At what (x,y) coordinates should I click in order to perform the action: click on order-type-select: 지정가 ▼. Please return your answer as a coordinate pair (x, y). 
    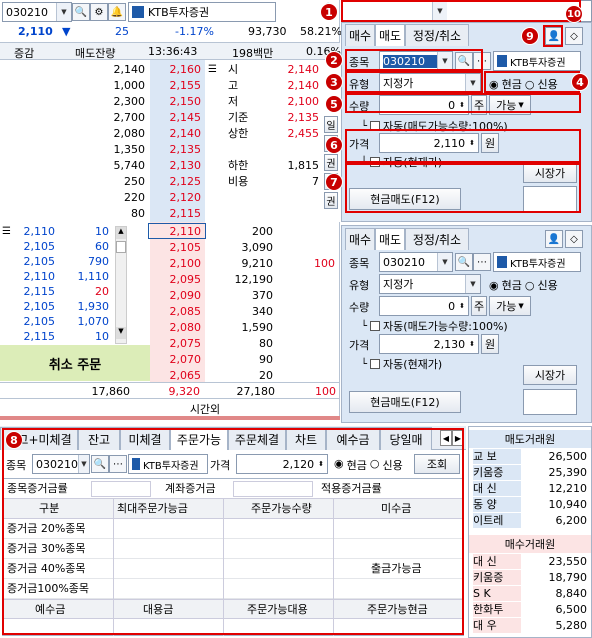
    Looking at the image, I should click on (430, 284).